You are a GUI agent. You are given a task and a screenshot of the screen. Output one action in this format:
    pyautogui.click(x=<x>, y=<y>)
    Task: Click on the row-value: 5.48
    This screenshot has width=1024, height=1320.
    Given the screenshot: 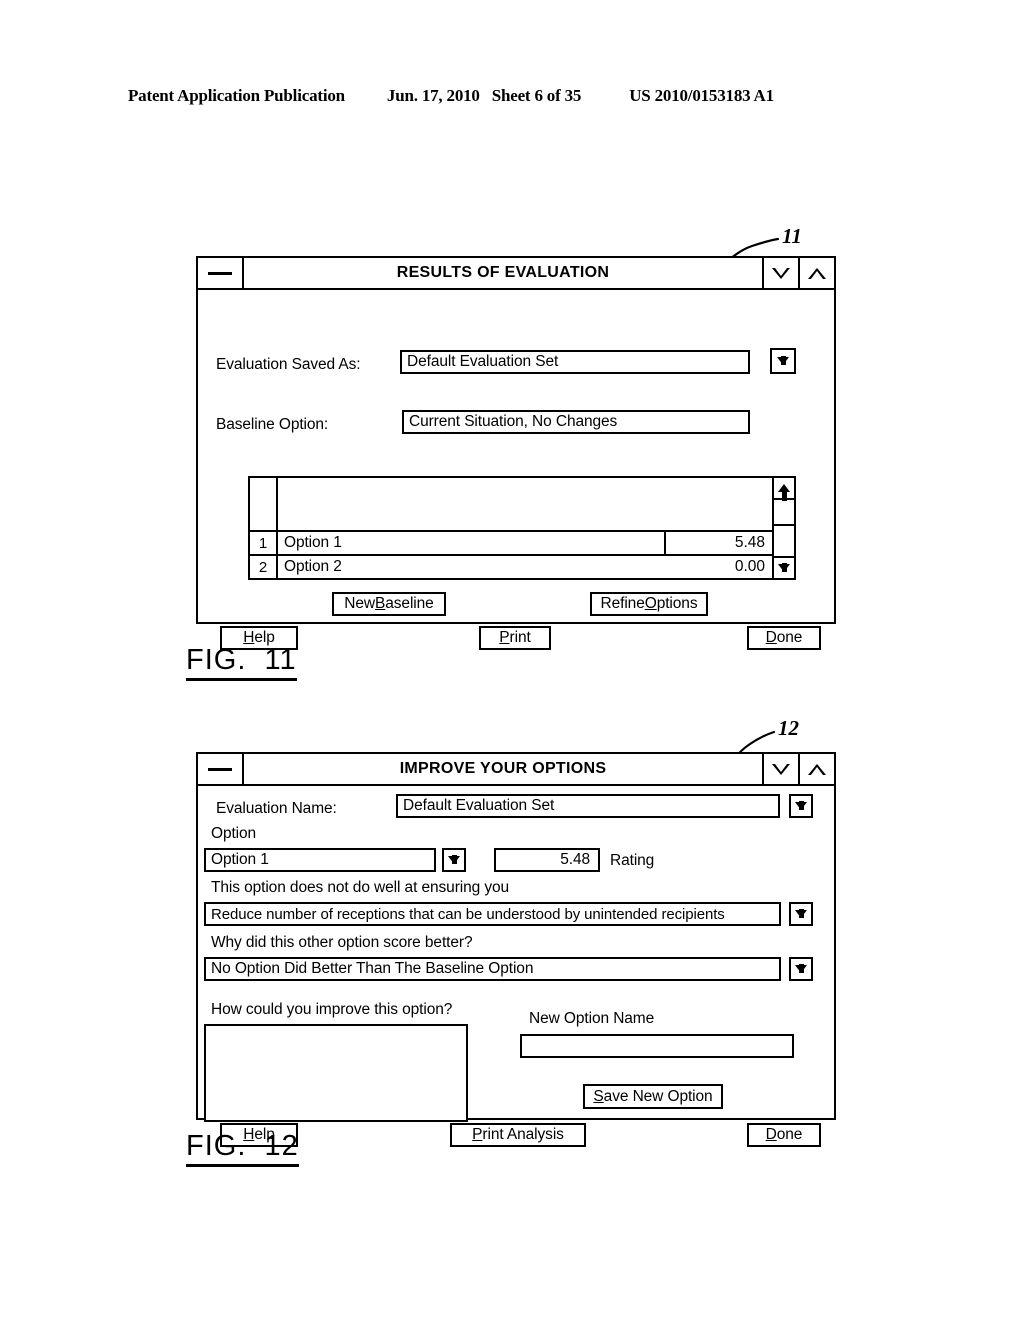 What is the action you would take?
    pyautogui.click(x=718, y=543)
    